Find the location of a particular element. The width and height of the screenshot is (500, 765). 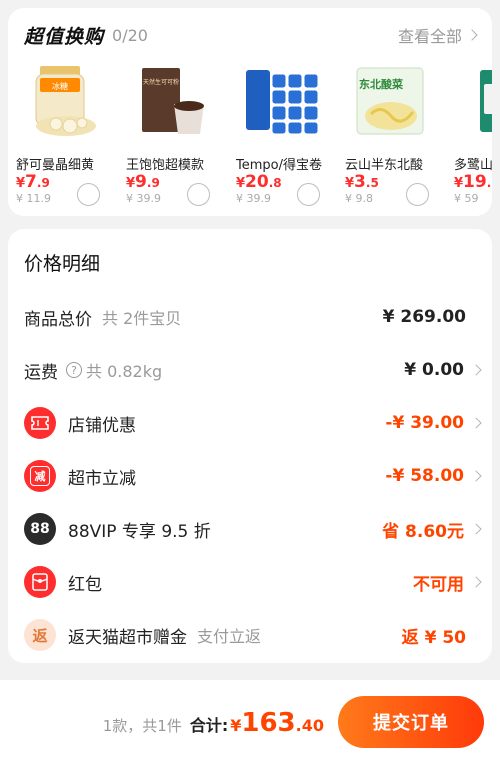

submit-order-button: 提交订单 is located at coordinates (411, 722).